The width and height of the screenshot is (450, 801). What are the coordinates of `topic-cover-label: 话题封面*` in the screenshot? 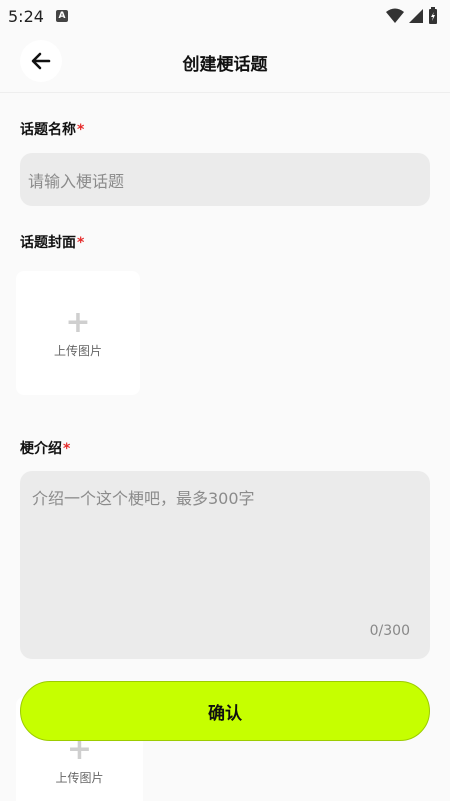 It's located at (52, 242).